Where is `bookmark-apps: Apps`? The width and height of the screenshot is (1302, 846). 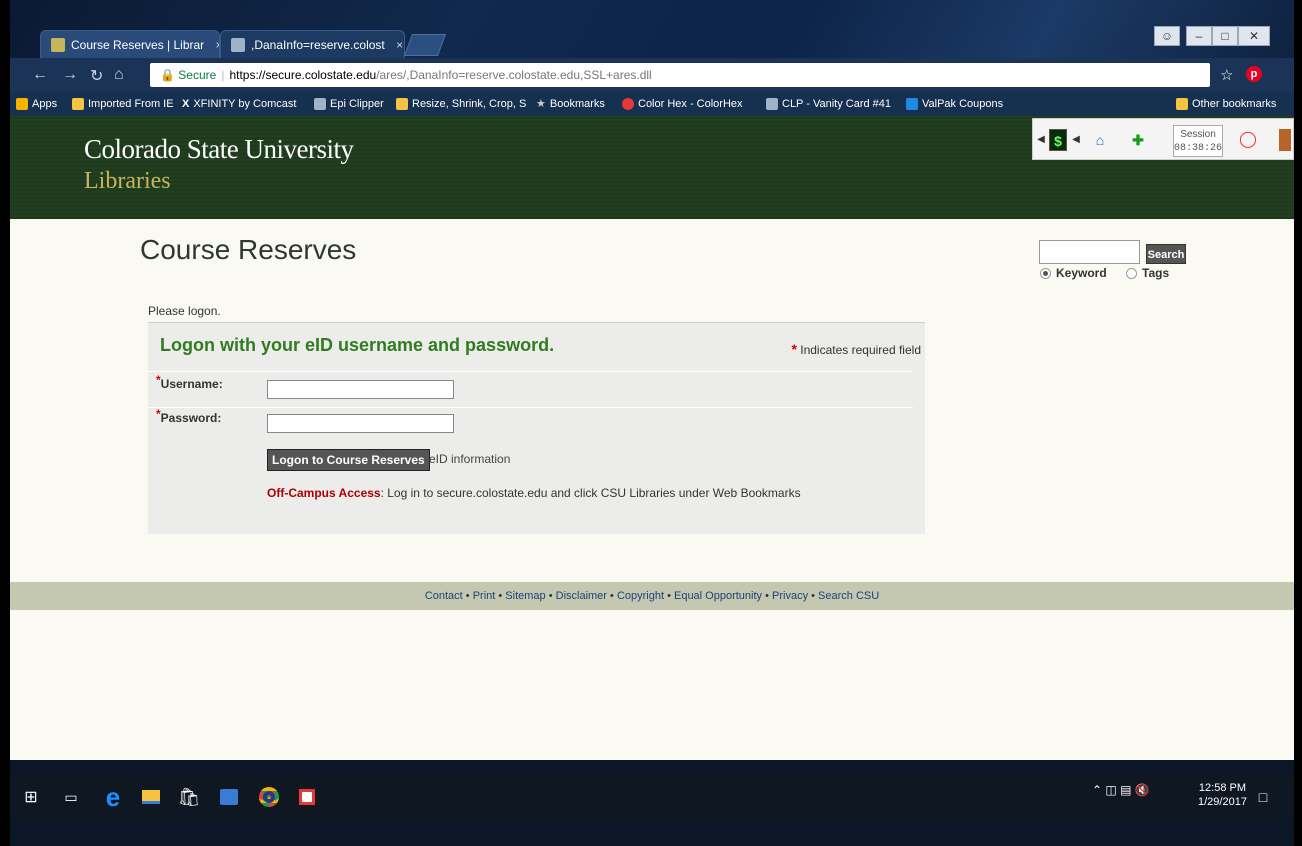 bookmark-apps: Apps is located at coordinates (36, 104).